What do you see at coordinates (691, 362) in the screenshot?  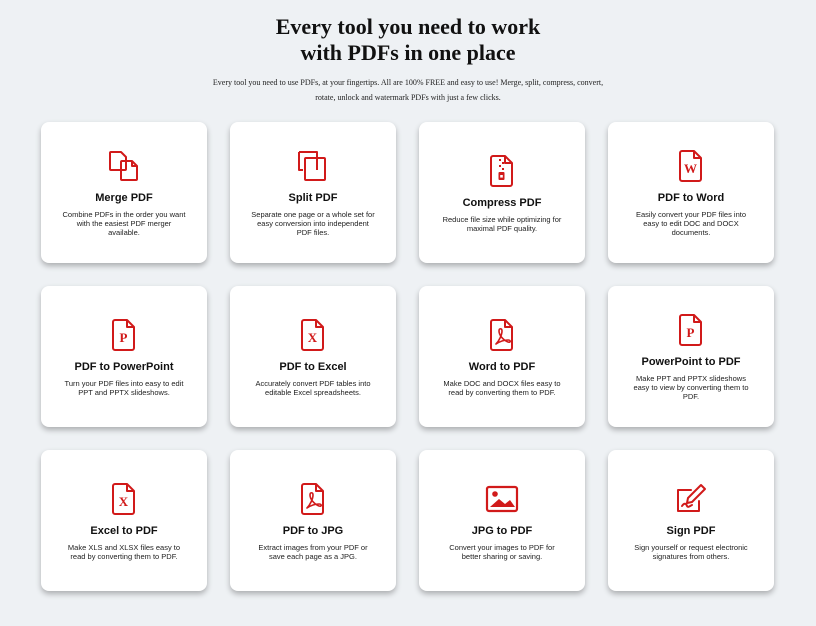 I see `tool-title: PowerPoint to PDF` at bounding box center [691, 362].